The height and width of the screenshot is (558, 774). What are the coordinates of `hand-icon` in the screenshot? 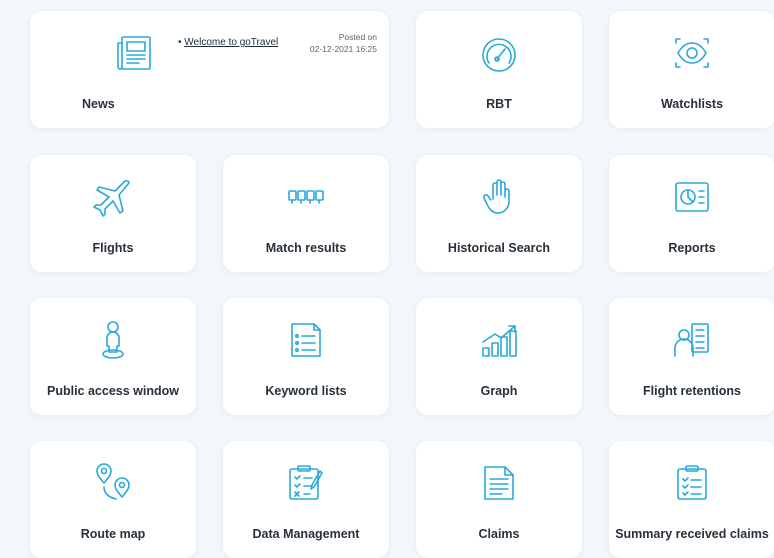 It's located at (499, 197).